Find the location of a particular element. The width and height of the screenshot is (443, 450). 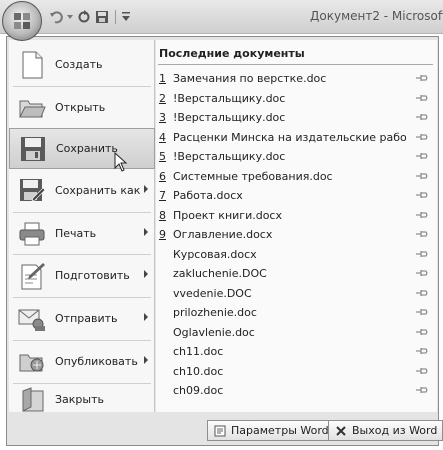

recent-document-item: 6 Системные требования.doc is located at coordinates (294, 176).